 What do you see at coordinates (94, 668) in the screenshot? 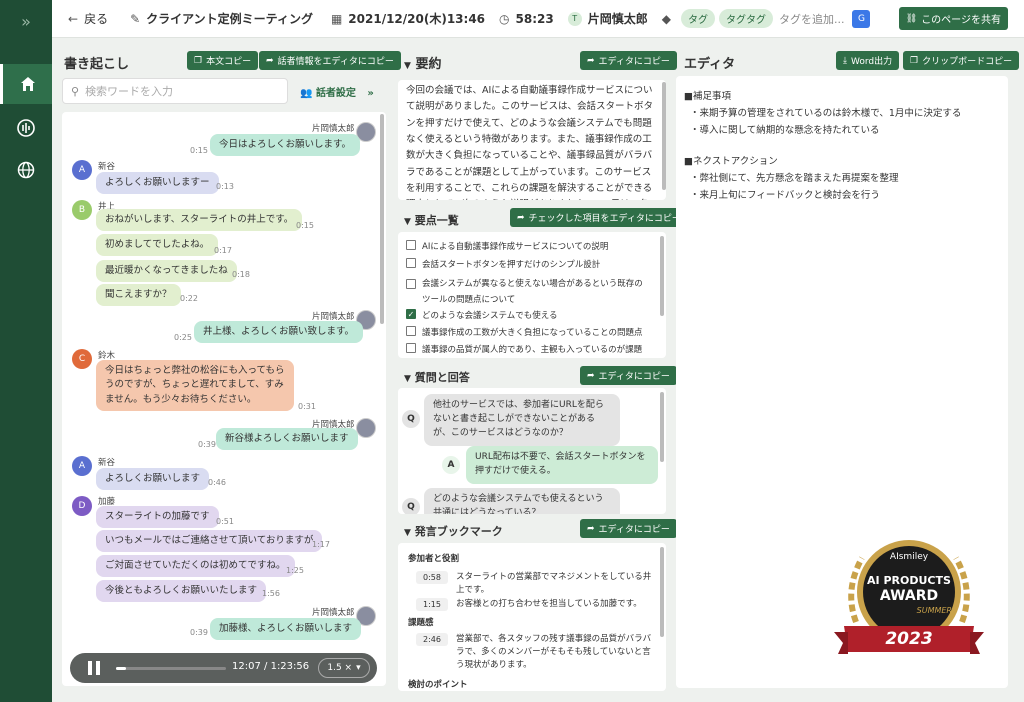
I see `pause-icon` at bounding box center [94, 668].